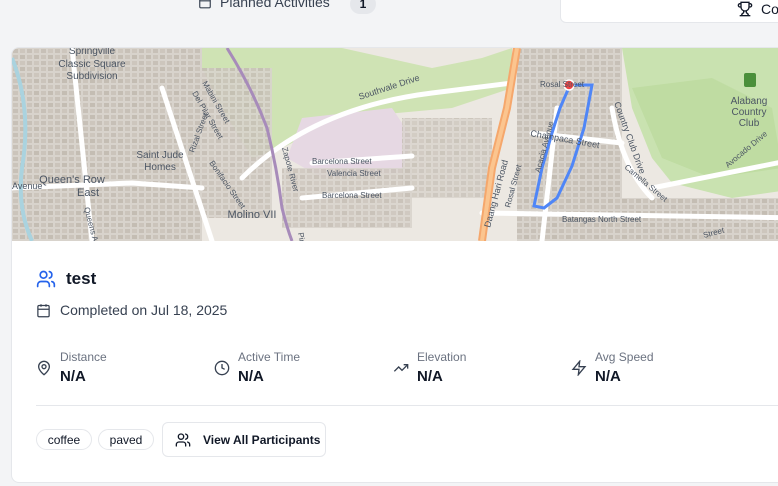 The width and height of the screenshot is (778, 486). What do you see at coordinates (160, 167) in the screenshot?
I see `map-label-homes: Homes` at bounding box center [160, 167].